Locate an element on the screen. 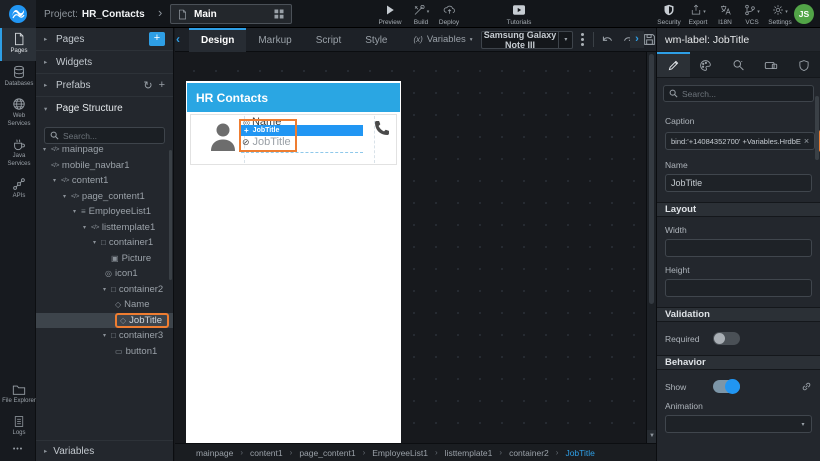 The width and height of the screenshot is (820, 461). breadcrumb-item-content1: content1 is located at coordinates (266, 453).